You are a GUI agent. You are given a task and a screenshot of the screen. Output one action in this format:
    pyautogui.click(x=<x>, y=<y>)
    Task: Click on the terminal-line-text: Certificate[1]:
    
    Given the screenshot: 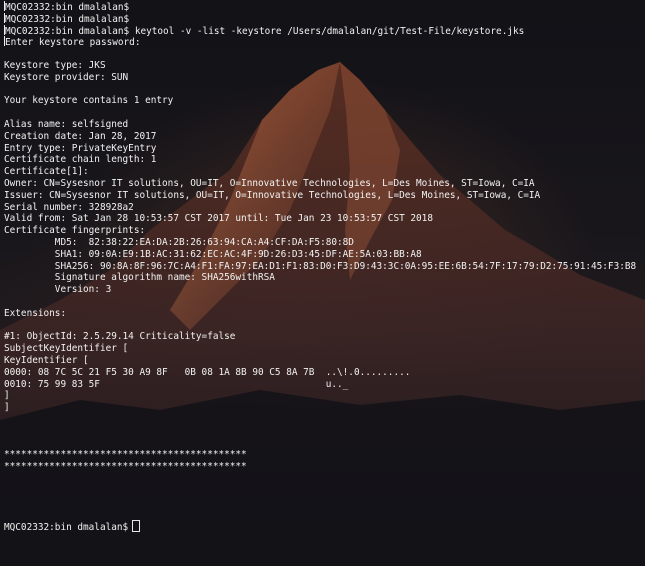 What is the action you would take?
    pyautogui.click(x=46, y=172)
    